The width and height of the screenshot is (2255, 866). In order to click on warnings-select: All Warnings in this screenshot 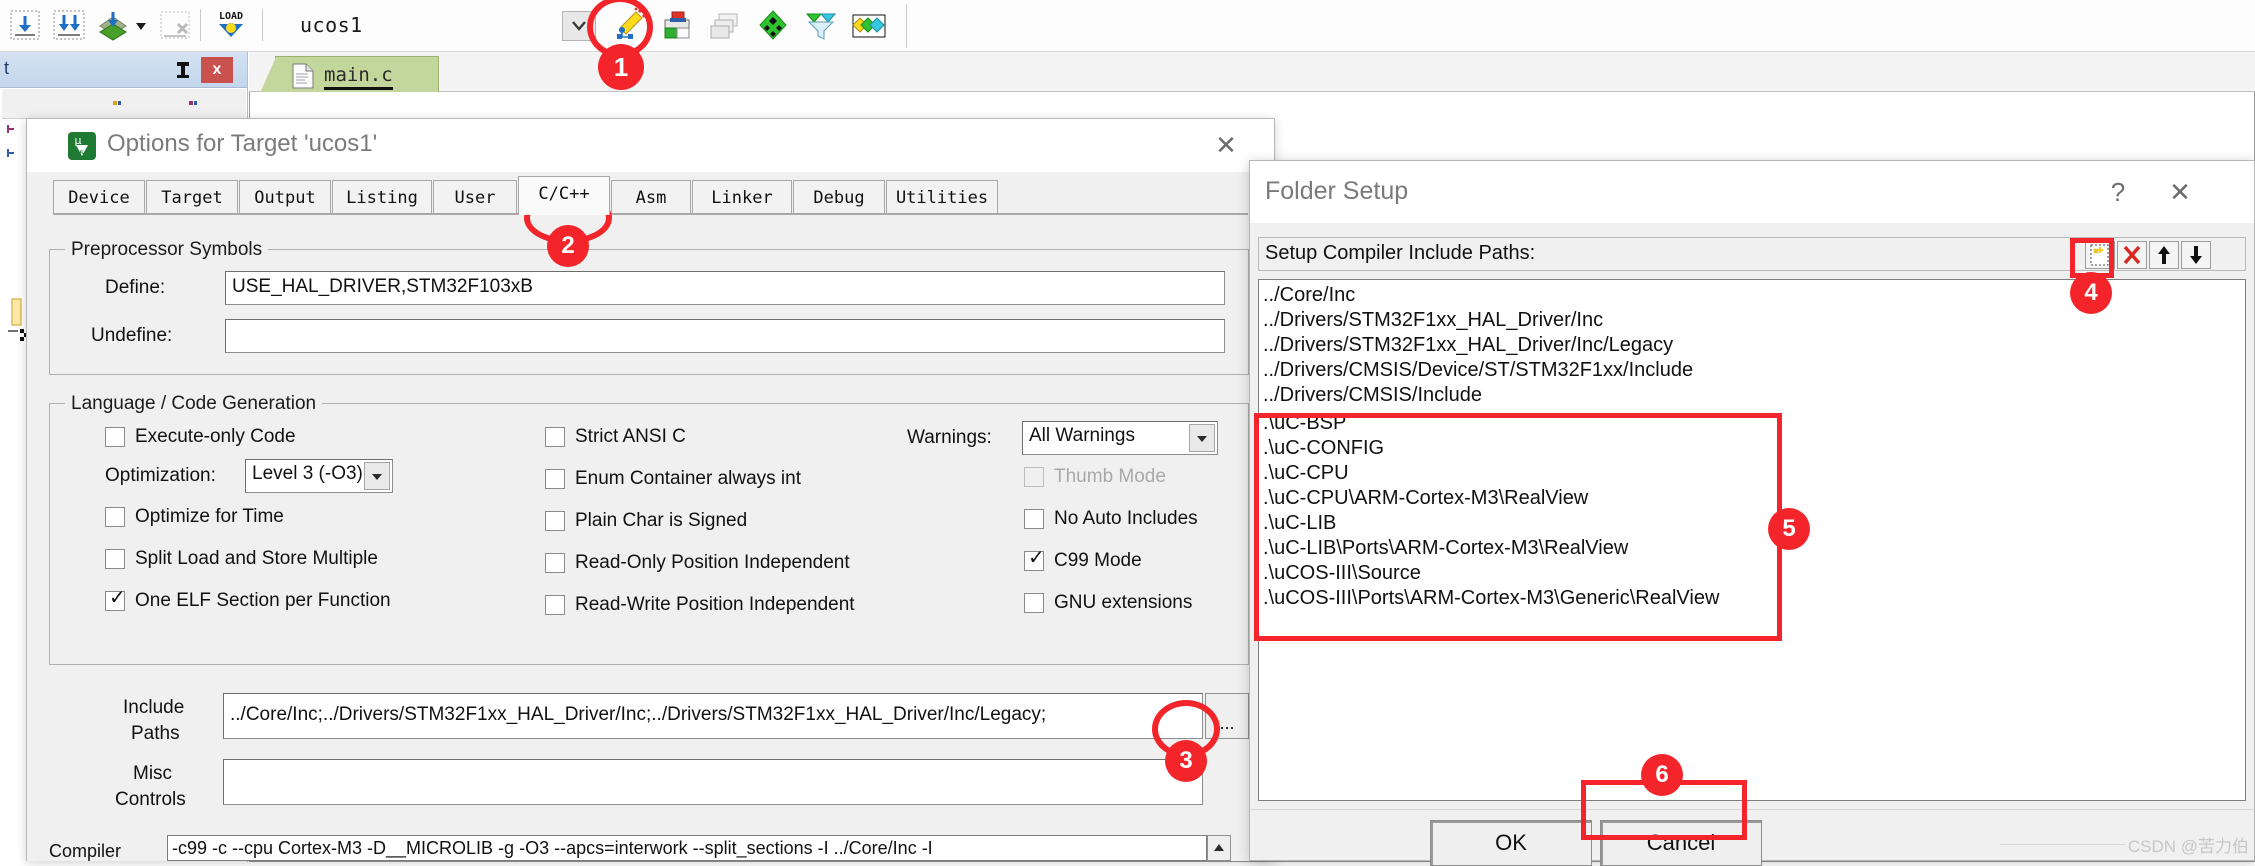, I will do `click(1120, 438)`.